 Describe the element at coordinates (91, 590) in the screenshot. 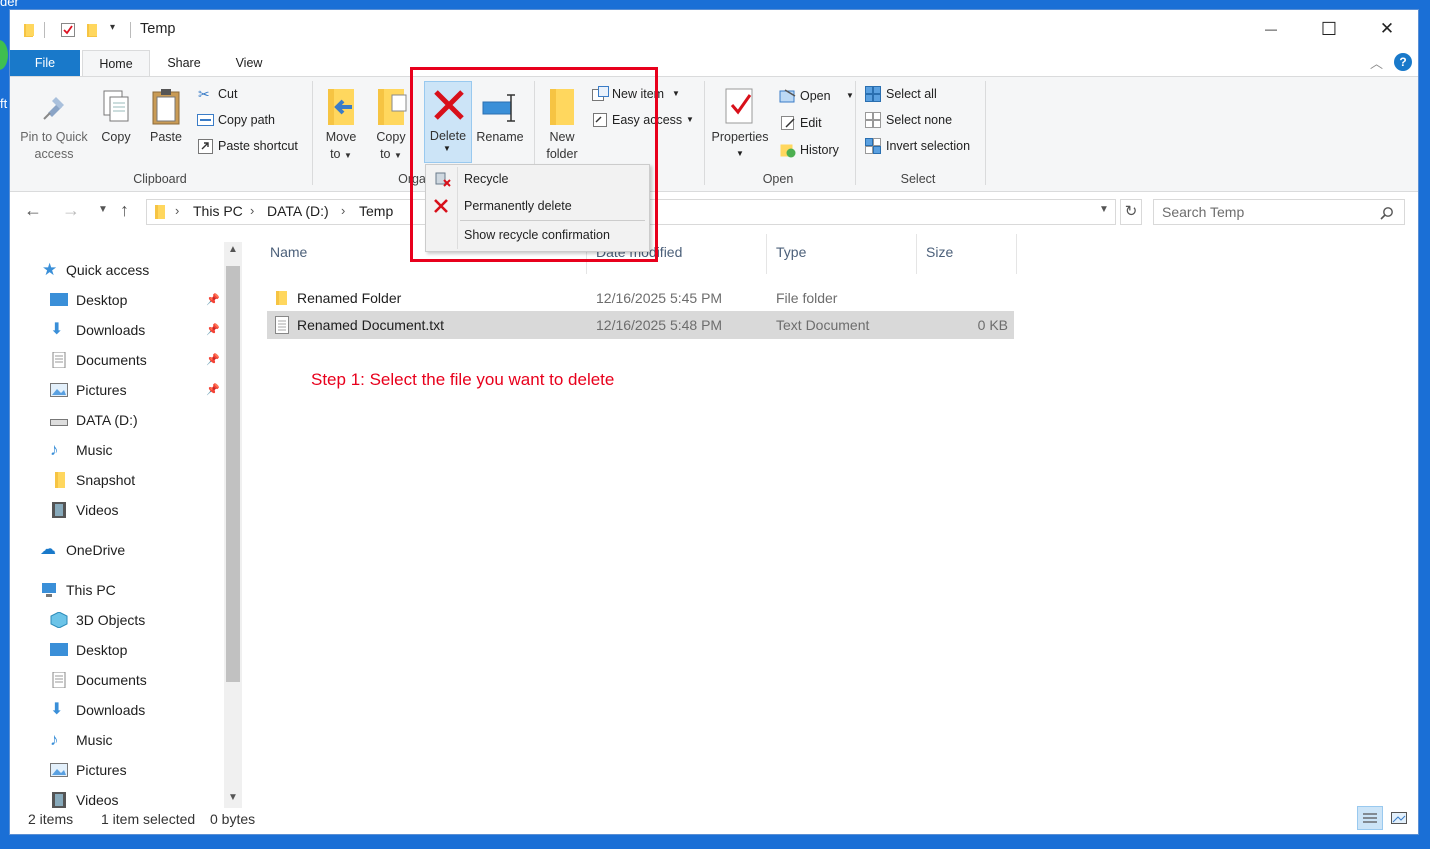

I see `nav-this-pc-label: This PC` at that location.